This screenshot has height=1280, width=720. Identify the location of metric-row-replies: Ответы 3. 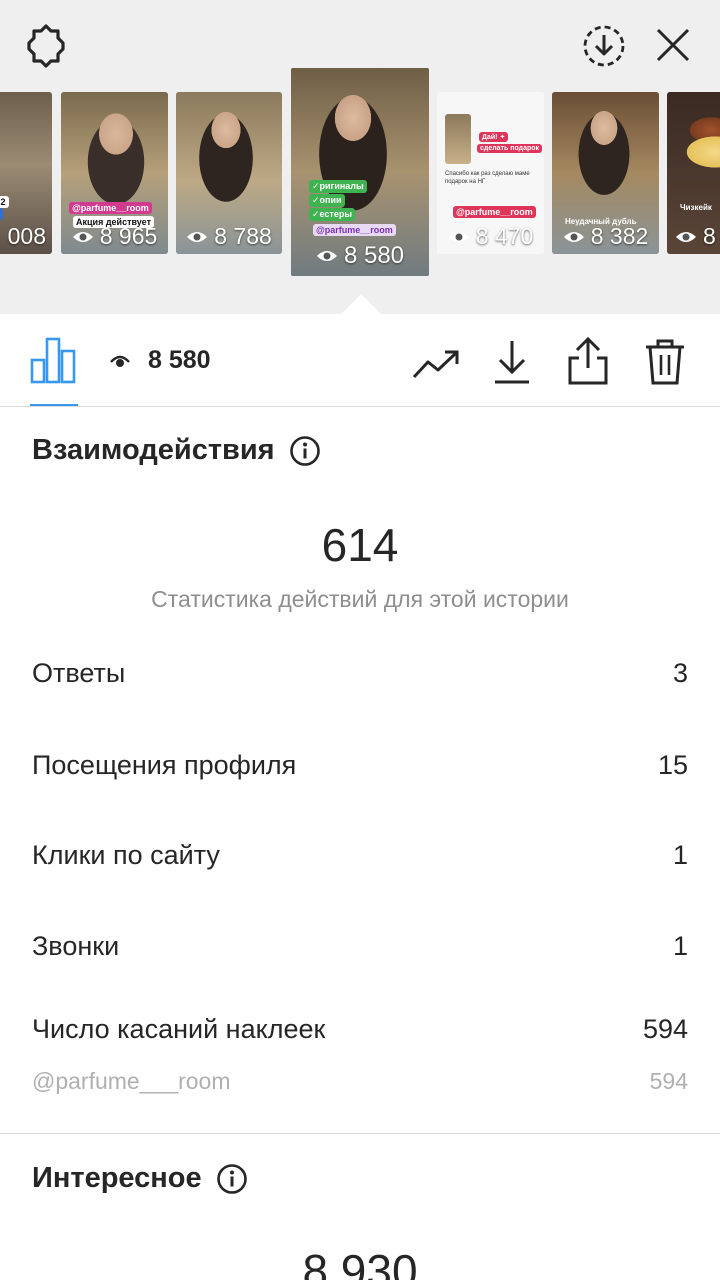
(360, 673).